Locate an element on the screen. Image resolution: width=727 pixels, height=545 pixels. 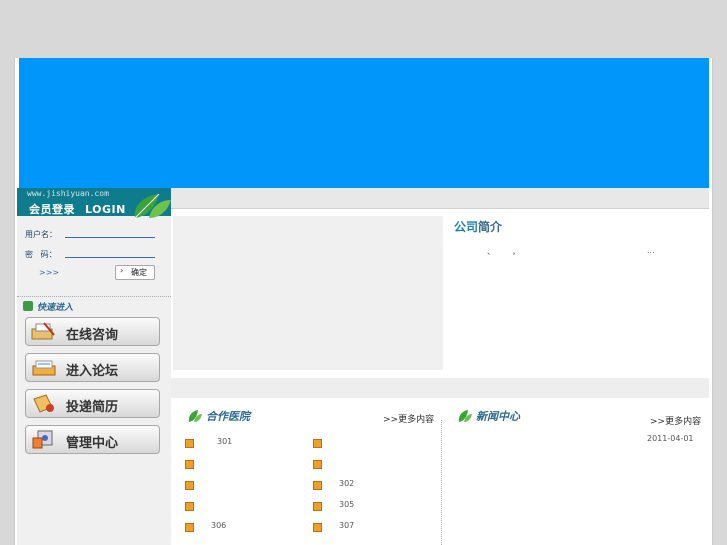
username-input is located at coordinates (110, 237).